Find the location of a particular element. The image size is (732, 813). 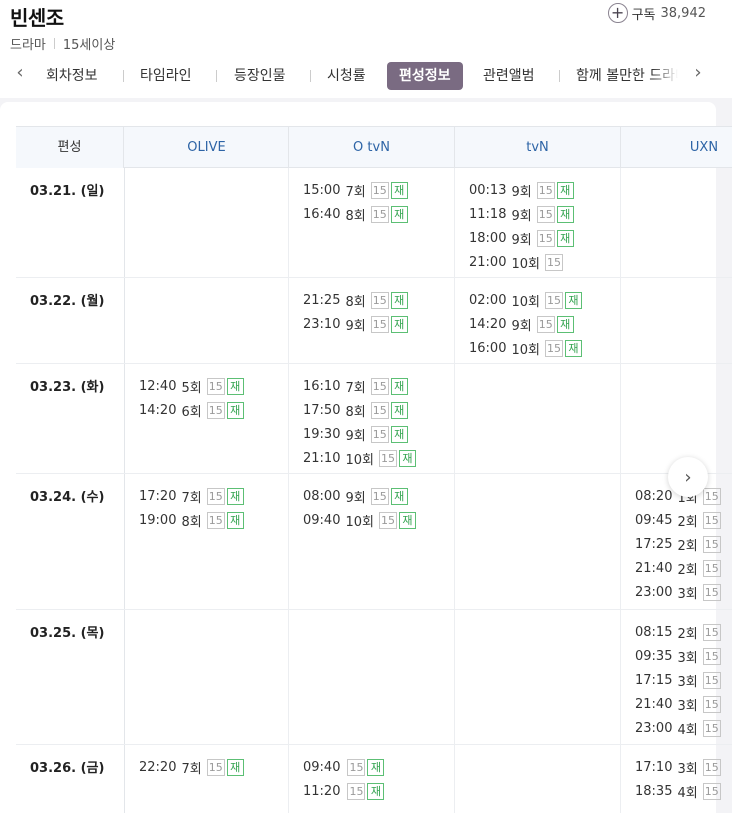

broadcast-entry: 17:50 8회 15 재 is located at coordinates (378, 410).